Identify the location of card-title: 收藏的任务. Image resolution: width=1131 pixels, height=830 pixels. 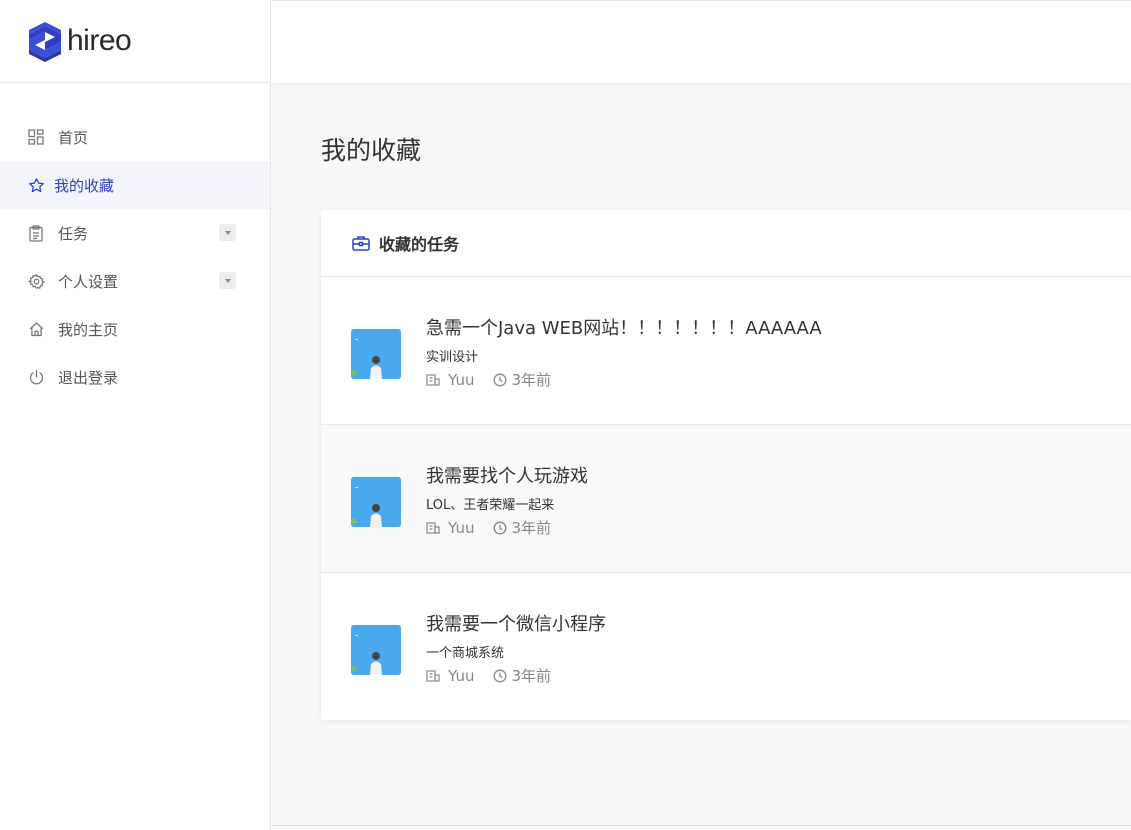
(419, 244).